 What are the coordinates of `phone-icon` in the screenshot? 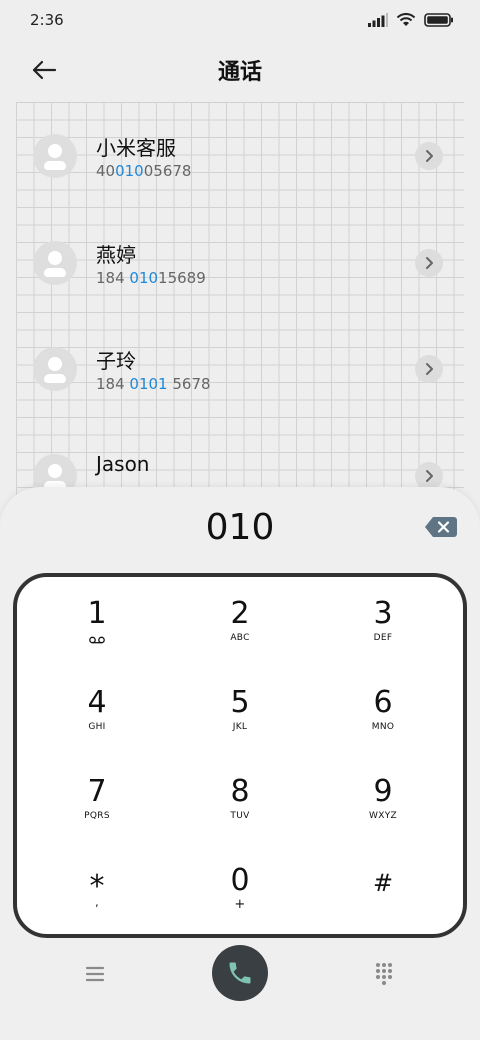 It's located at (240, 973).